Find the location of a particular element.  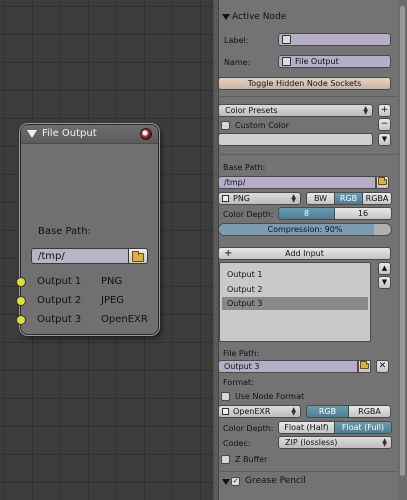

node-input-row: Output 1 PNG is located at coordinates (88, 283).